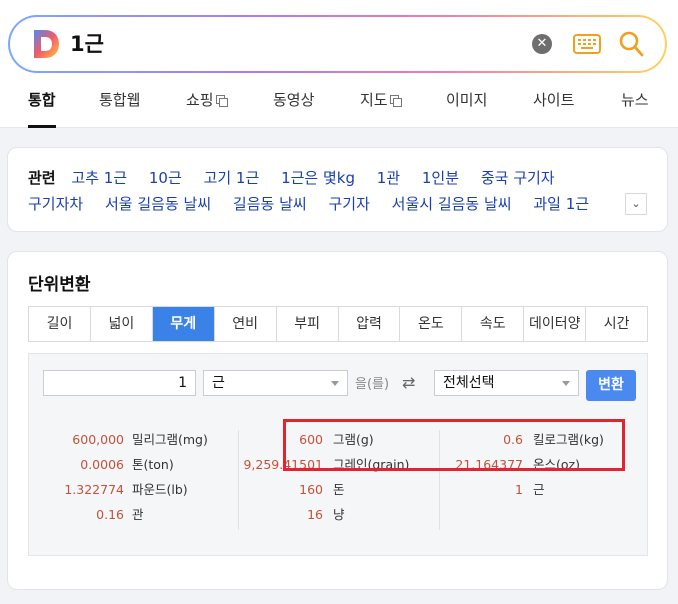  I want to click on tab-label: 이미지, so click(467, 100).